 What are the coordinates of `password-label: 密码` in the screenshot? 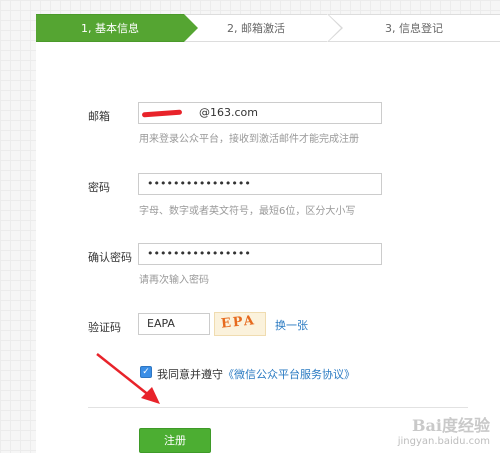 It's located at (99, 187).